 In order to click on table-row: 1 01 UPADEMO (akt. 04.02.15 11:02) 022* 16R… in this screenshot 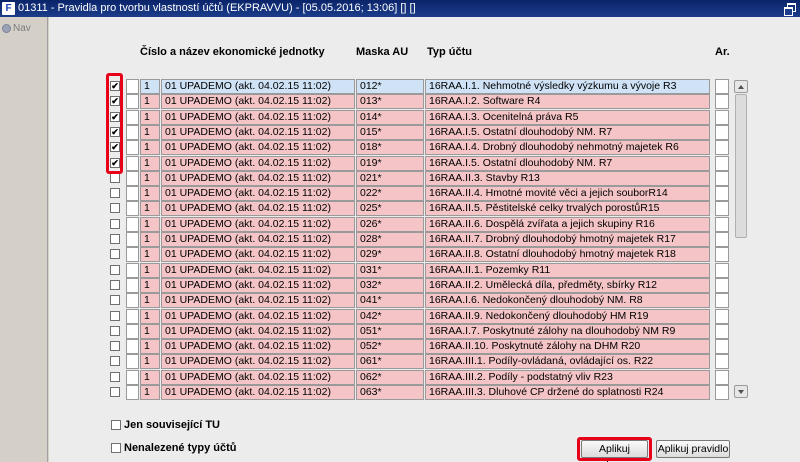, I will do `click(418, 193)`.